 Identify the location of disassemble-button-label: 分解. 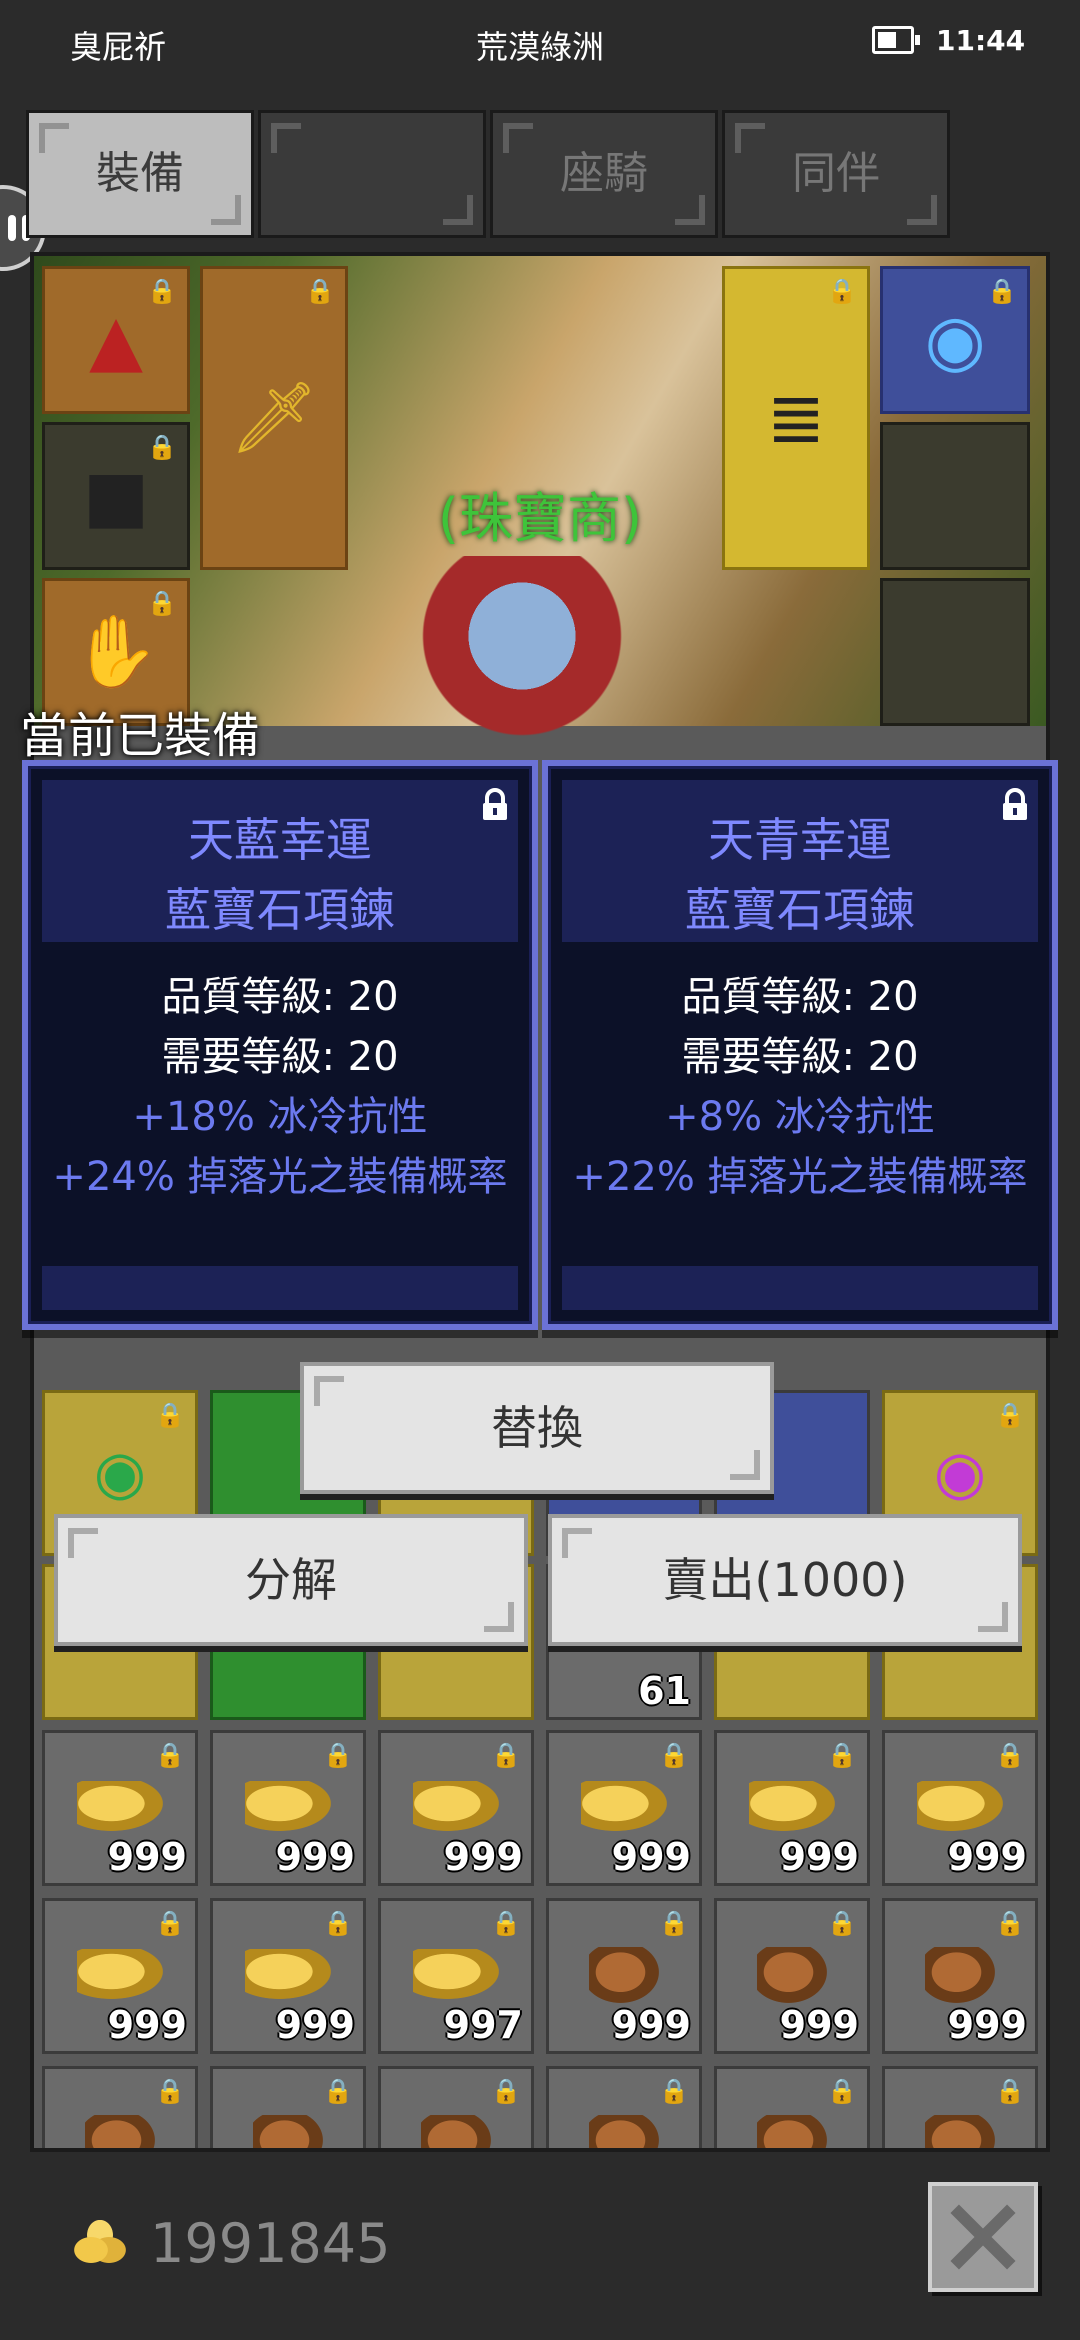
(291, 1580).